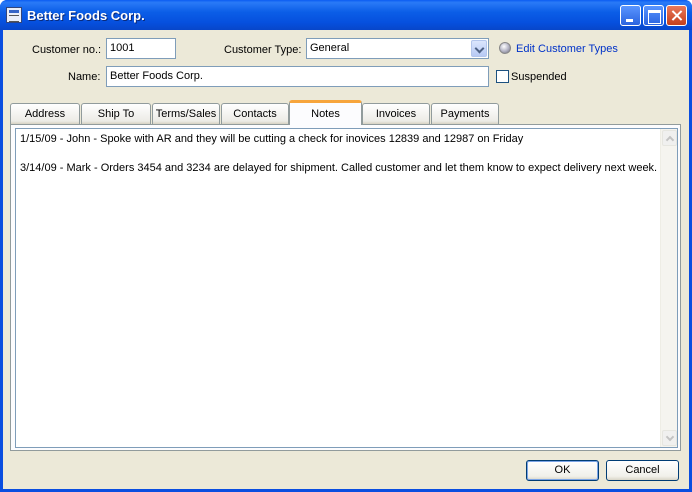 The width and height of the screenshot is (692, 492). Describe the element at coordinates (255, 113) in the screenshot. I see `tab-contacts: Contacts` at that location.